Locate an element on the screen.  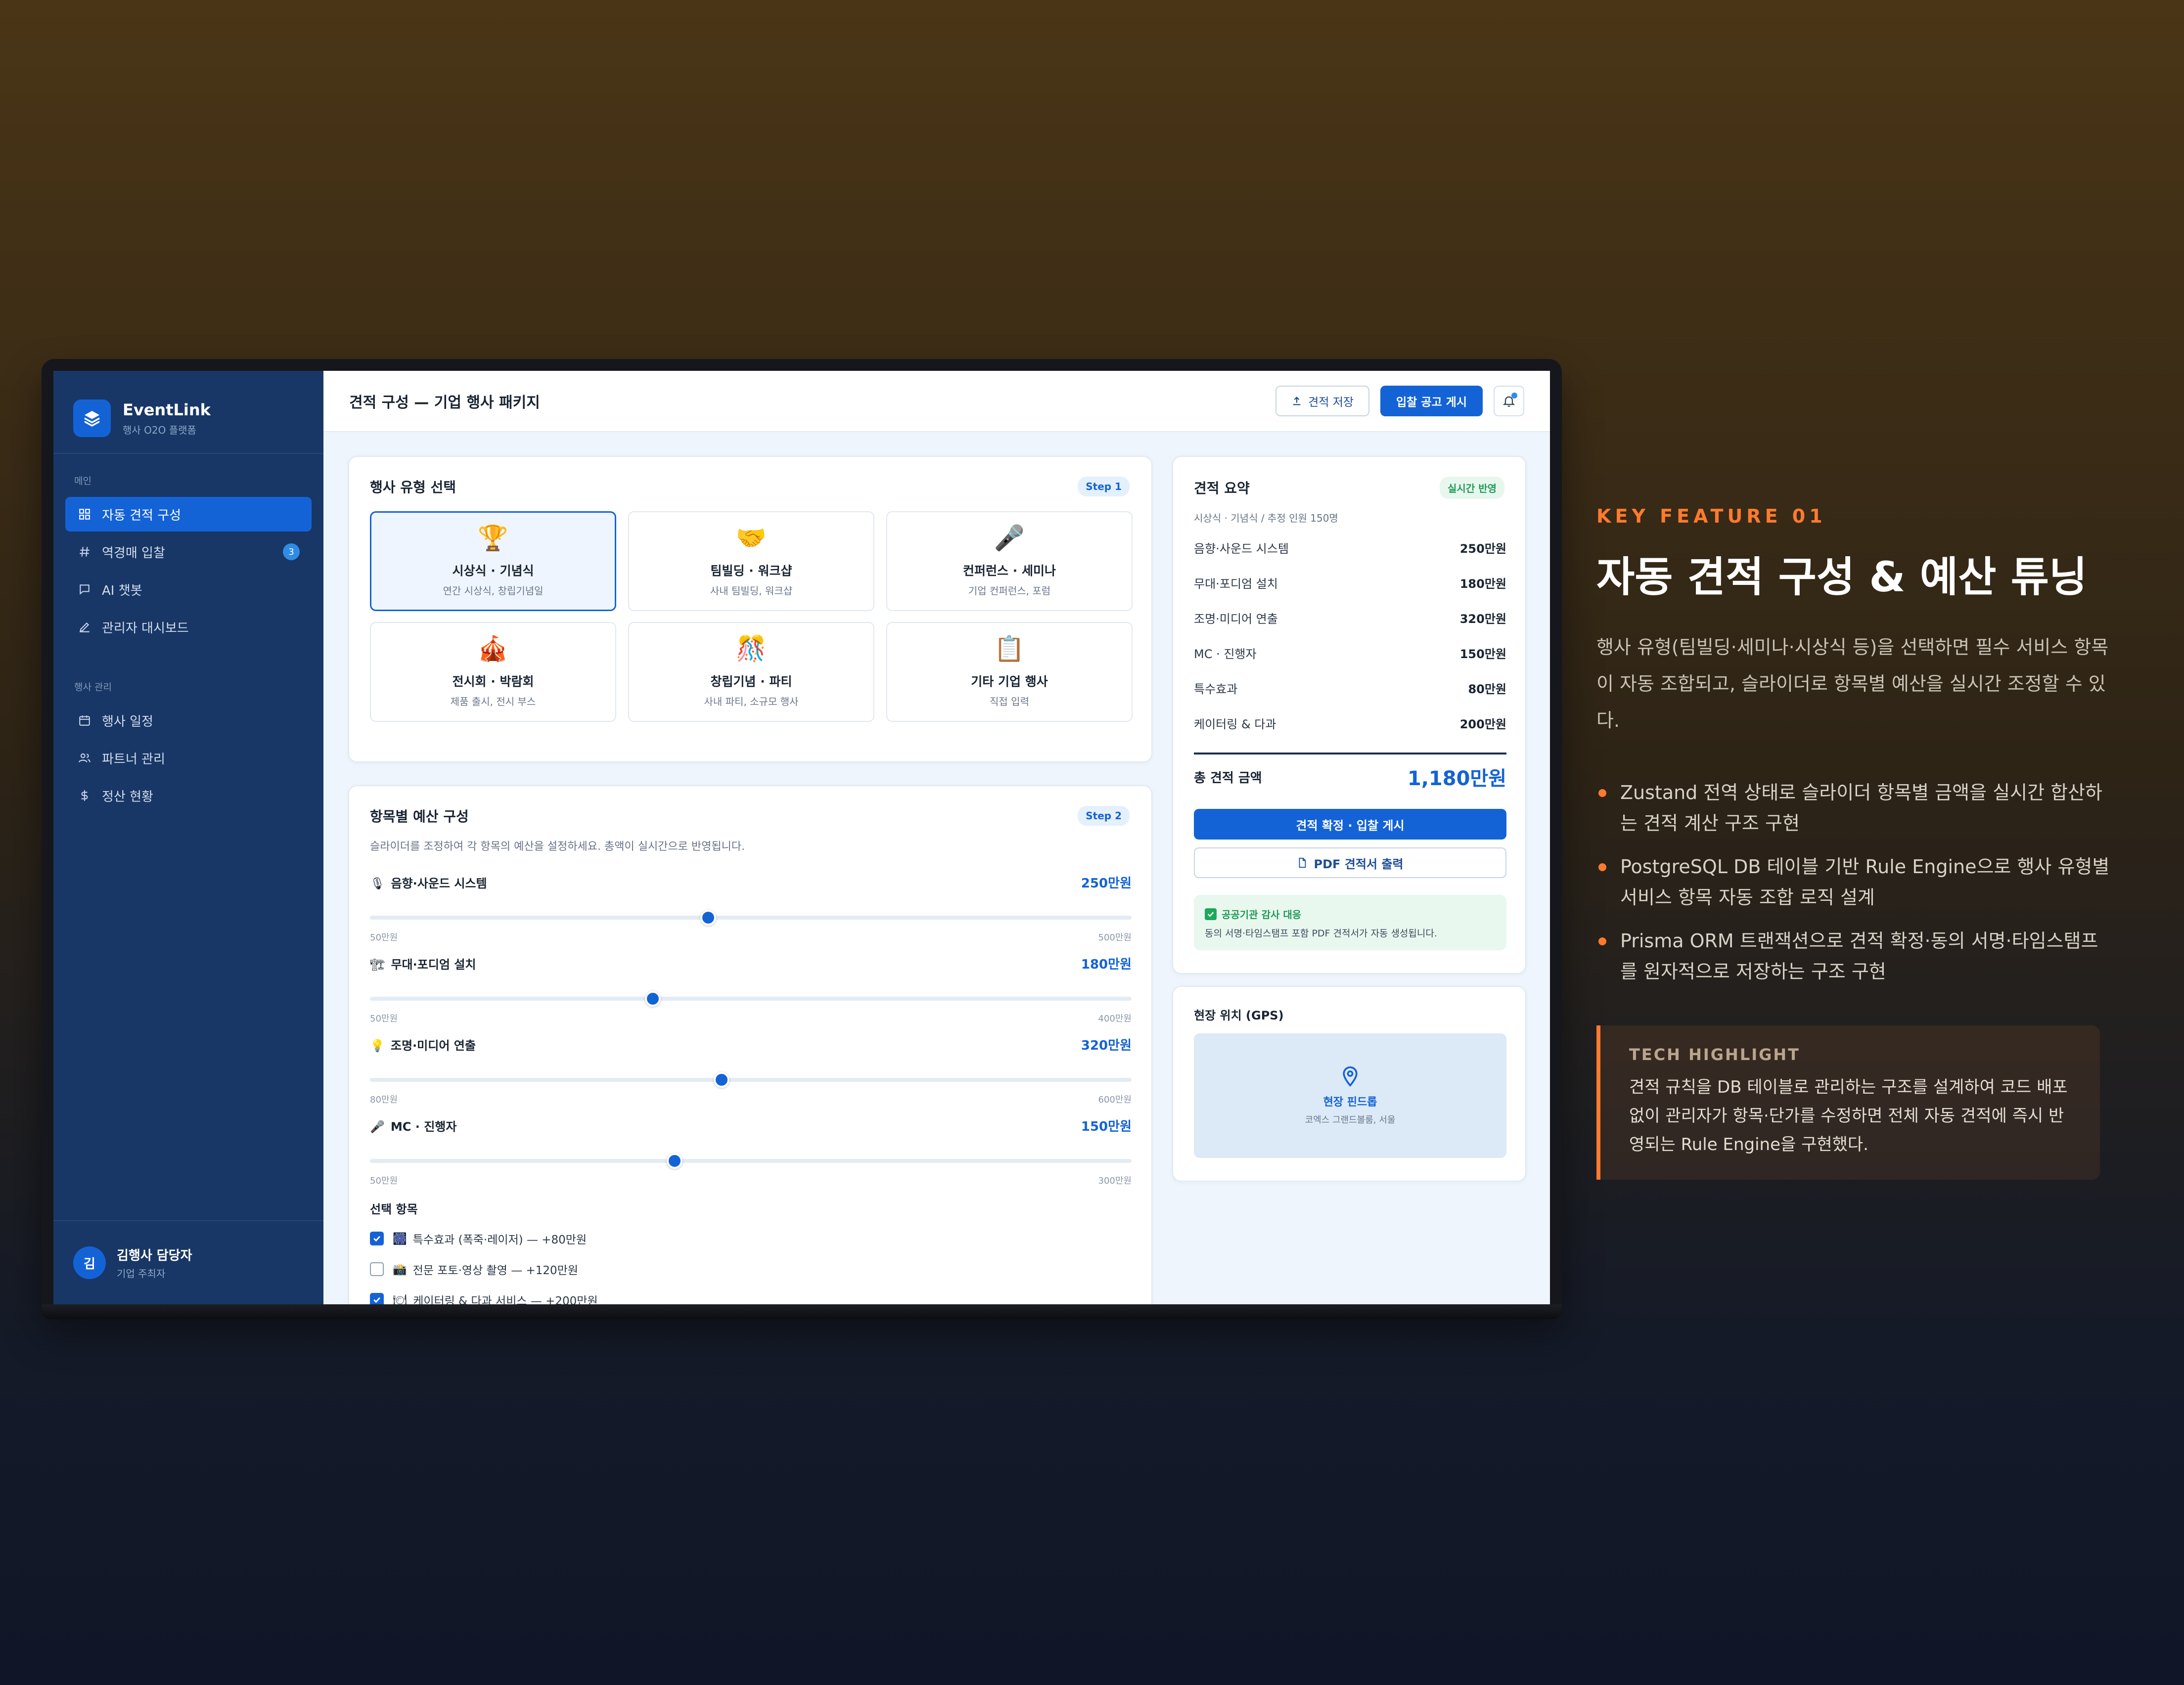
event-type-desc: 연간 시상식, 창립기념일 is located at coordinates (493, 590).